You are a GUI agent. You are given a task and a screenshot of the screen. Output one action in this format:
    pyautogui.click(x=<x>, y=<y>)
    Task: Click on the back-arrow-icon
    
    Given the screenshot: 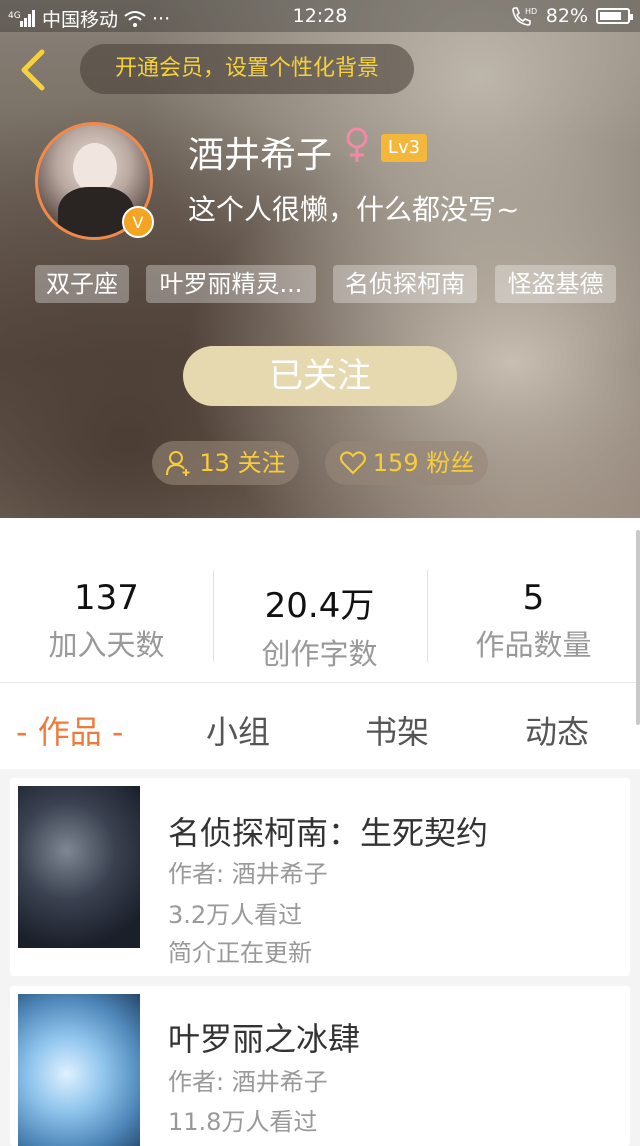 What is the action you would take?
    pyautogui.click(x=34, y=70)
    